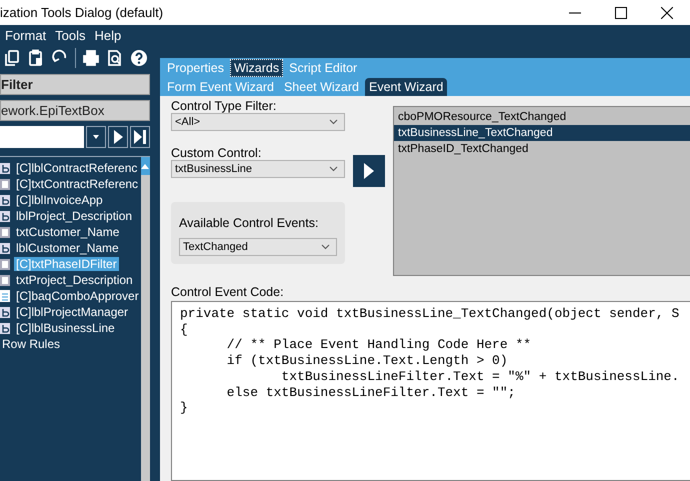 The height and width of the screenshot is (481, 690). I want to click on panel-header: Filter, so click(75, 84).